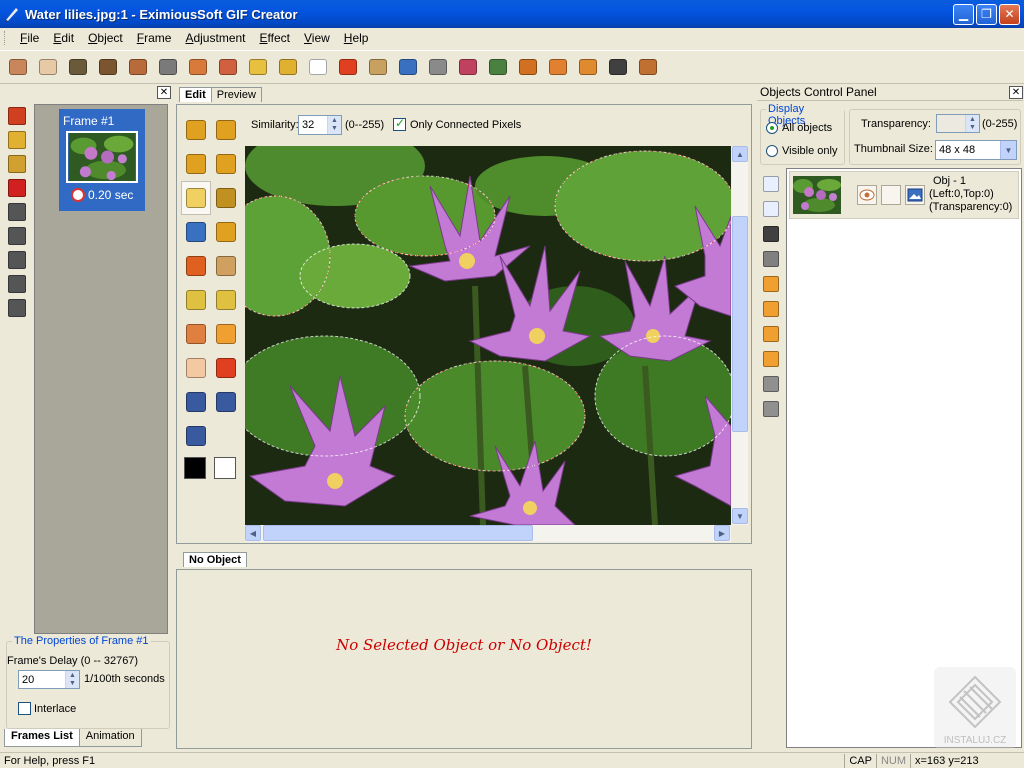 The image size is (1024, 768). I want to click on object-row: Obj - 1 (Left:0,Top:0) (Transparency:0), so click(904, 195).